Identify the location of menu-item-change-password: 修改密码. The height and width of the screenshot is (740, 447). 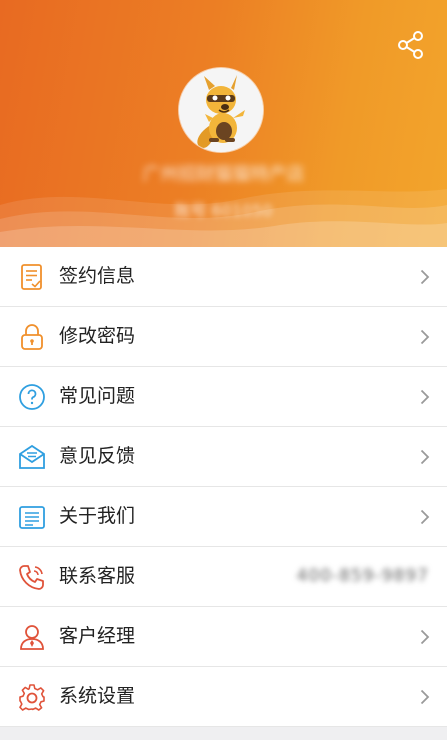
(223, 337).